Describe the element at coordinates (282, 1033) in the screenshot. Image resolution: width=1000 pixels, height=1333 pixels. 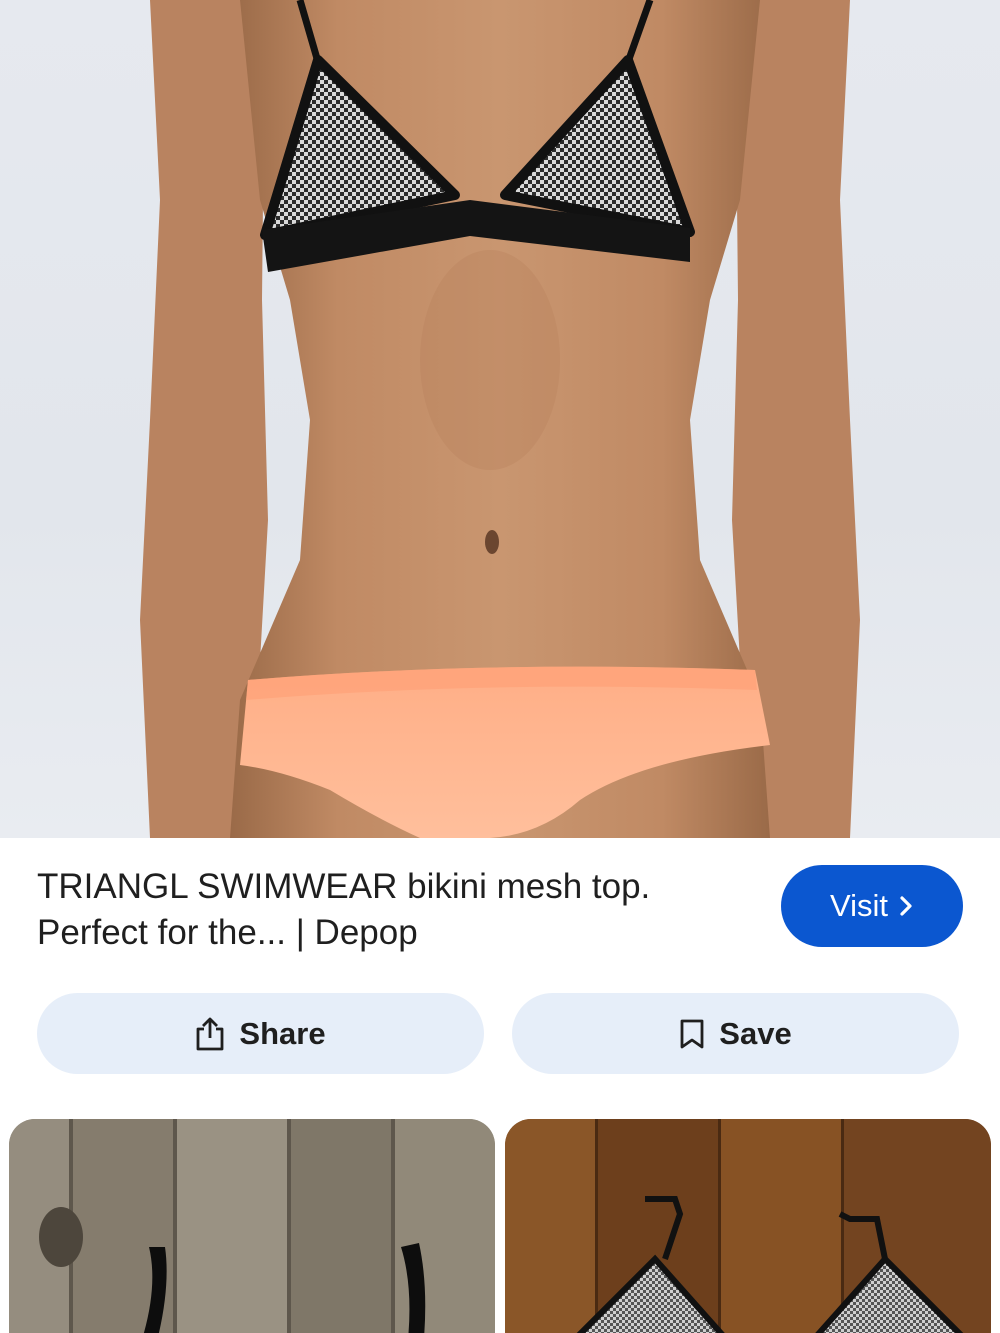
I see `share-label: Share` at that location.